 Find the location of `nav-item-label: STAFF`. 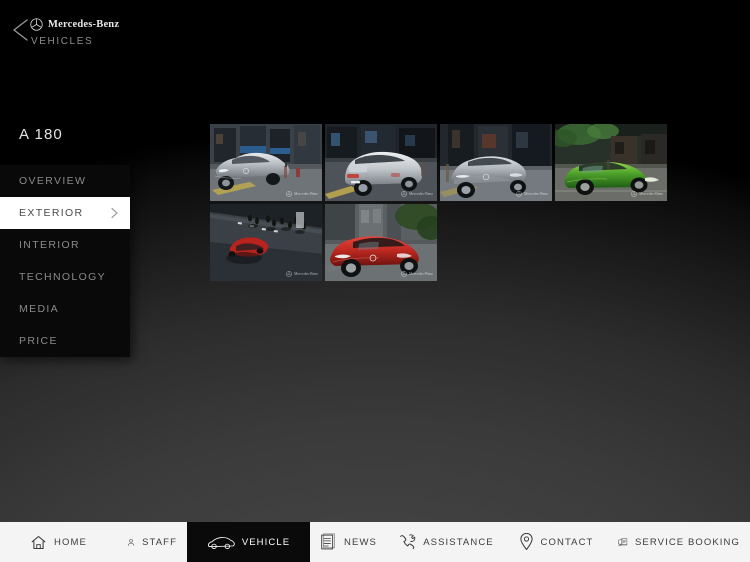

nav-item-label: STAFF is located at coordinates (159, 542).